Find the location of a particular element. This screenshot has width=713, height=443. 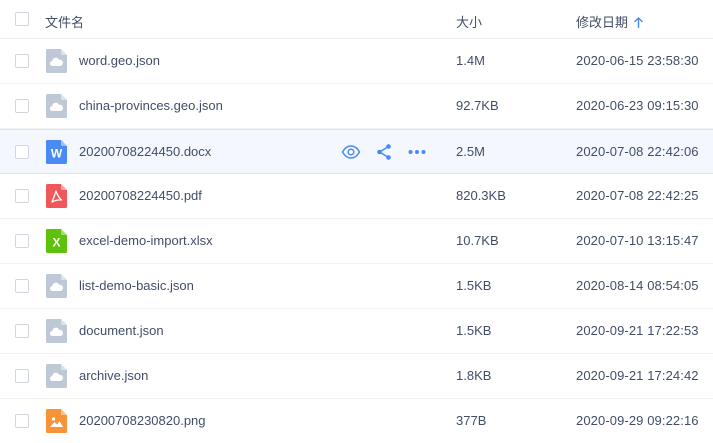

file-name: 20200708224450.docx is located at coordinates (145, 151).